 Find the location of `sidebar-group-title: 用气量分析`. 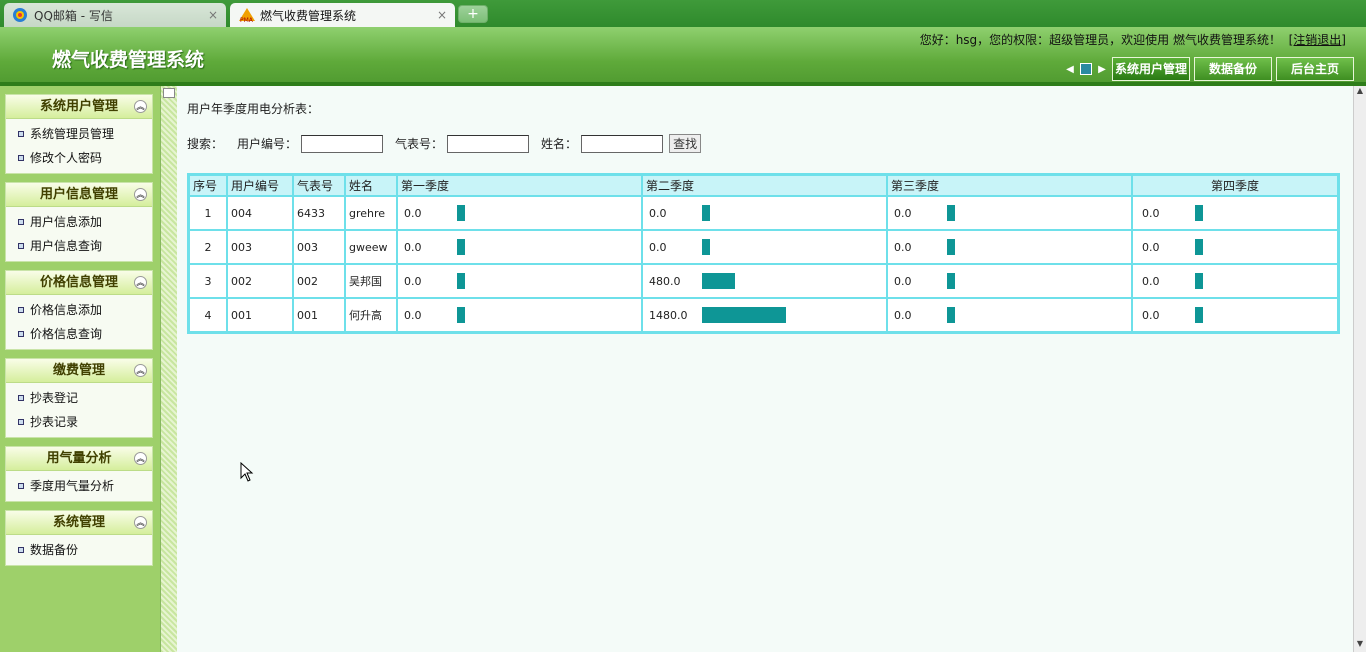

sidebar-group-title: 用气量分析 is located at coordinates (79, 458).